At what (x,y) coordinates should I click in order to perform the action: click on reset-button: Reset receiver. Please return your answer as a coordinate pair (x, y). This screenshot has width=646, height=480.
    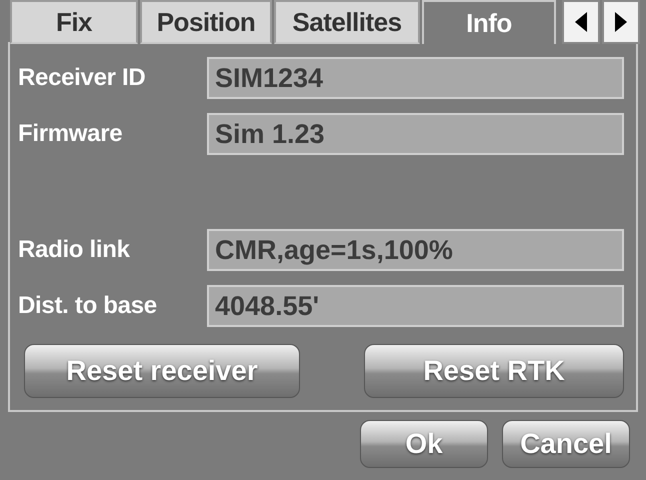
    Looking at the image, I should click on (162, 371).